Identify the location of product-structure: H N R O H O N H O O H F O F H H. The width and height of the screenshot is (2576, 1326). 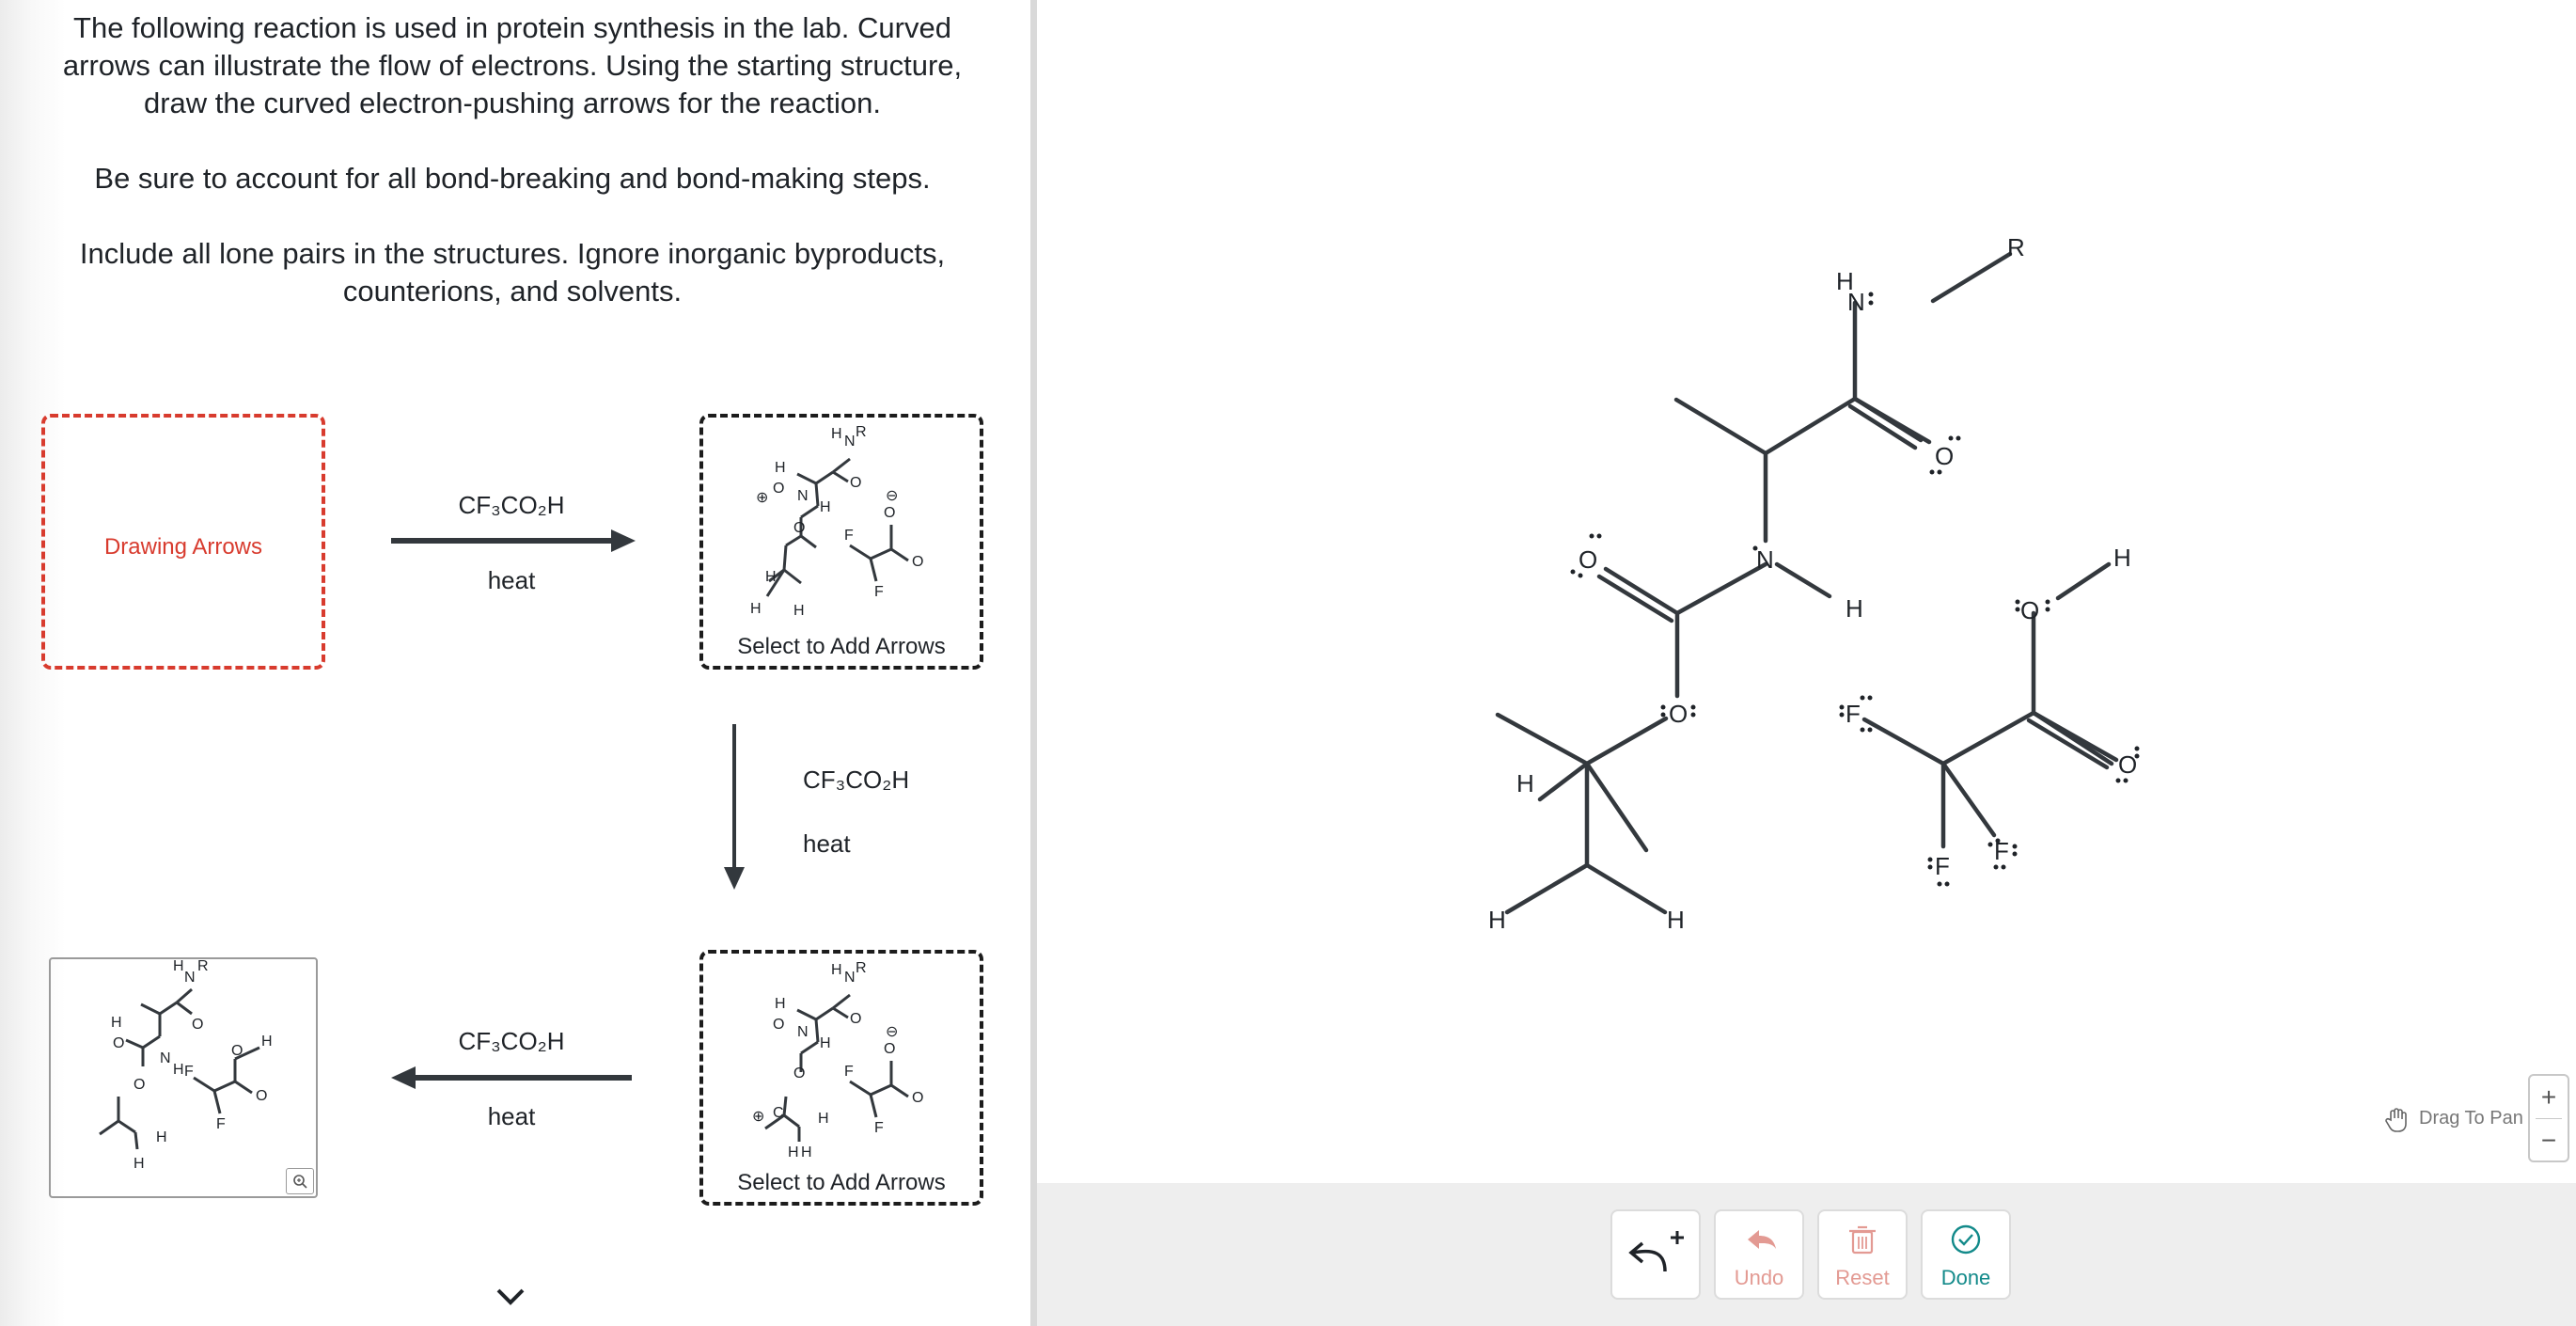
(186, 1065).